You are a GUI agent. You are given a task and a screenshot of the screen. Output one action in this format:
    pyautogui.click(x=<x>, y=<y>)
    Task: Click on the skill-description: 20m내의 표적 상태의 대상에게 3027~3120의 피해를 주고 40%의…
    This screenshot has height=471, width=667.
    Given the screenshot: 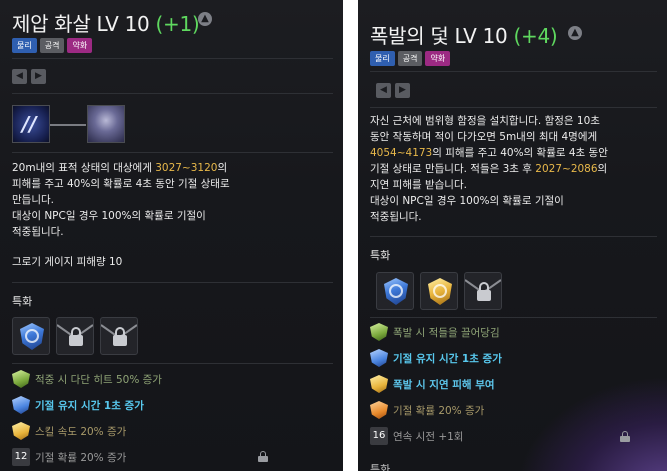 What is the action you would take?
    pyautogui.click(x=121, y=200)
    